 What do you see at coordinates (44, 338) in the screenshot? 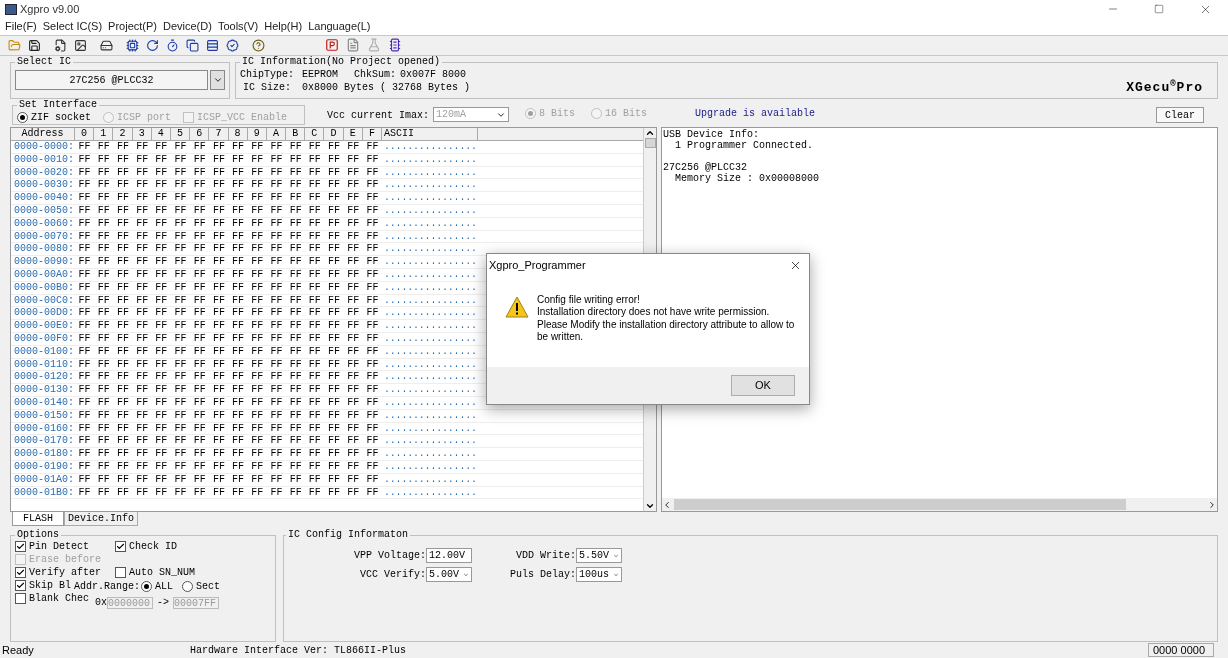
I see `address-cell-text: 0000-00F0:` at bounding box center [44, 338].